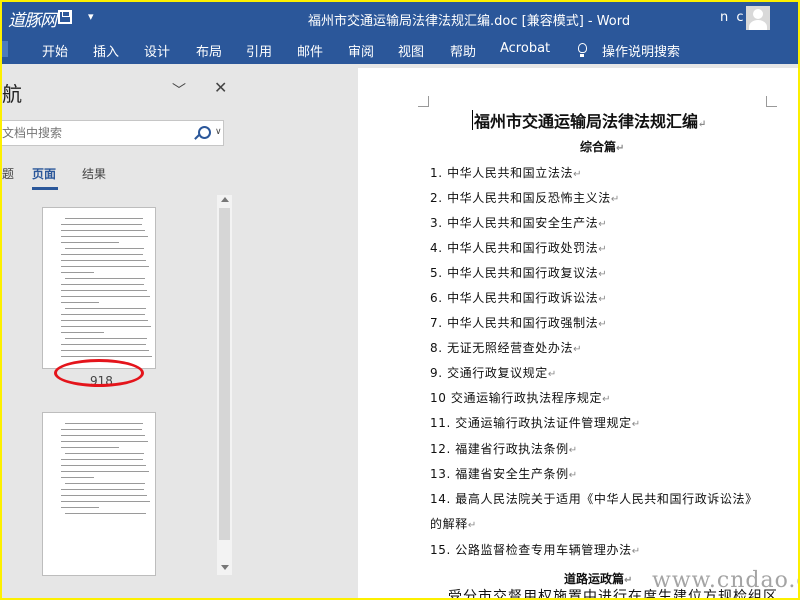 This screenshot has width=800, height=600. Describe the element at coordinates (519, 248) in the screenshot. I see `list-item: 4. 中华人民共和国行政处罚法↵` at that location.